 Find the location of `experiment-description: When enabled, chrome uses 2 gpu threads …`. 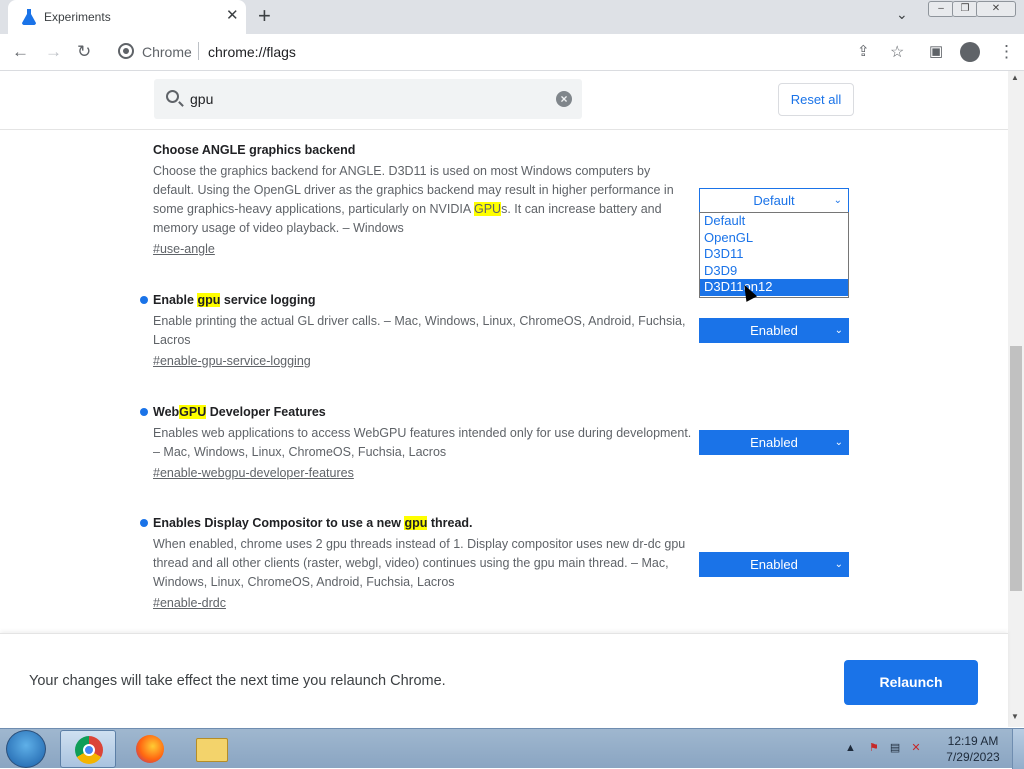

experiment-description: When enabled, chrome uses 2 gpu threads … is located at coordinates (419, 563).